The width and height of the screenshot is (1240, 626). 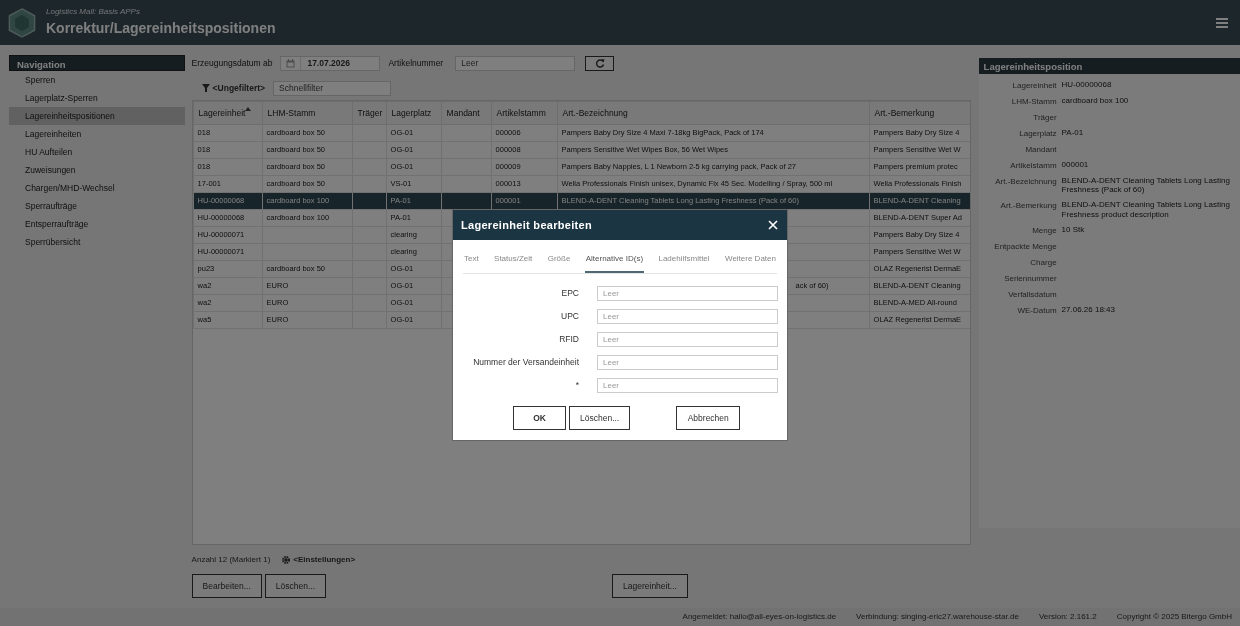 I want to click on field-label: Lagerplatz, so click(x=1038, y=134).